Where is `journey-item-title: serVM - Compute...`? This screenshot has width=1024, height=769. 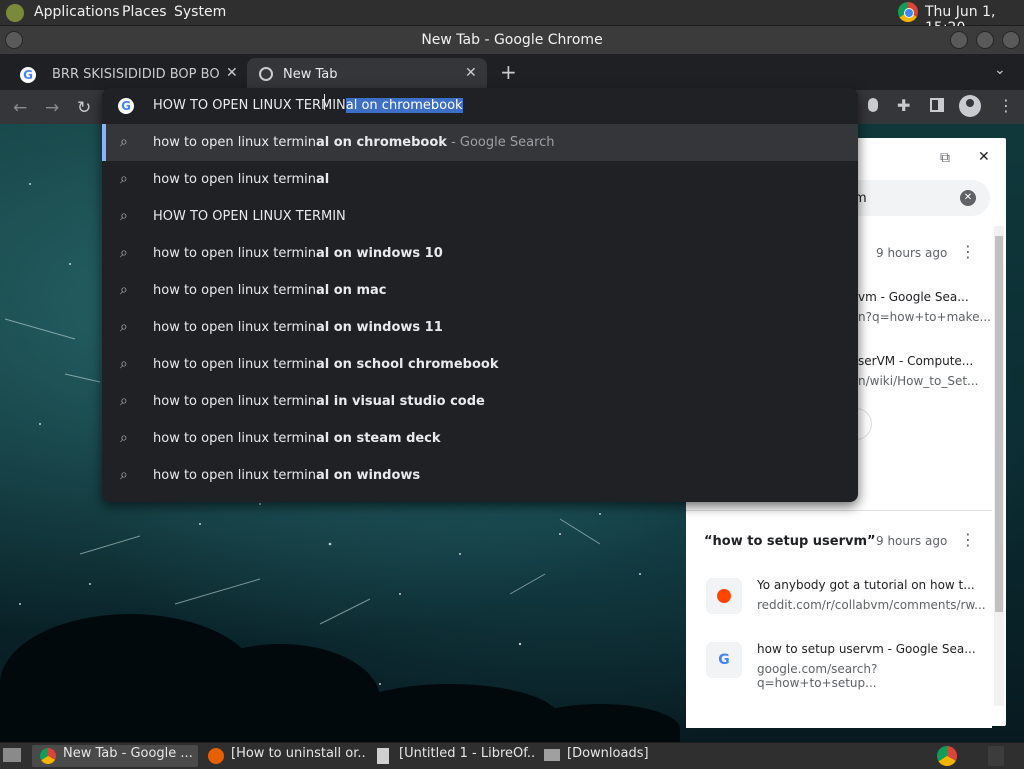 journey-item-title: serVM - Compute... is located at coordinates (915, 361).